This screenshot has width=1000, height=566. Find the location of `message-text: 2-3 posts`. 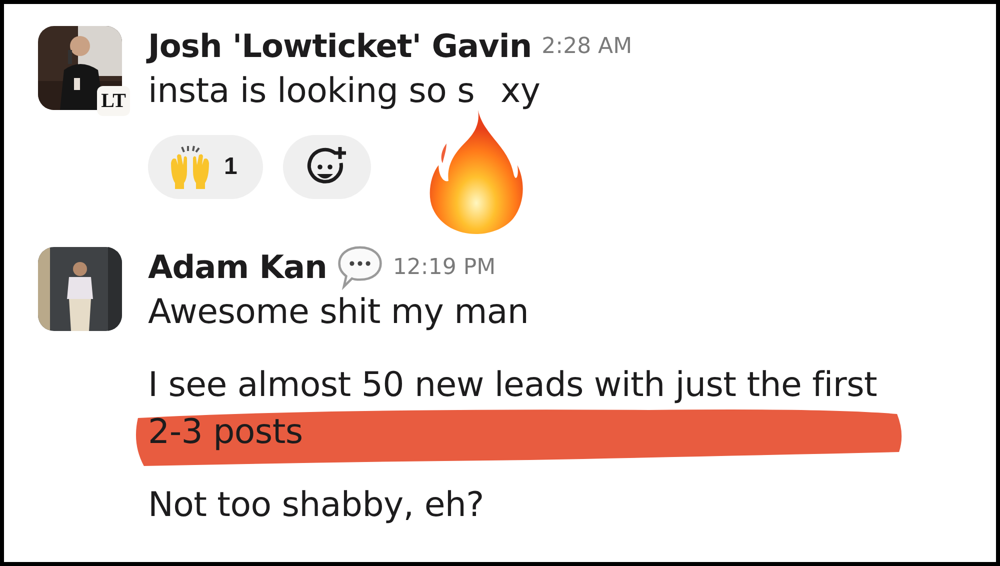

message-text: 2-3 posts is located at coordinates (225, 432).